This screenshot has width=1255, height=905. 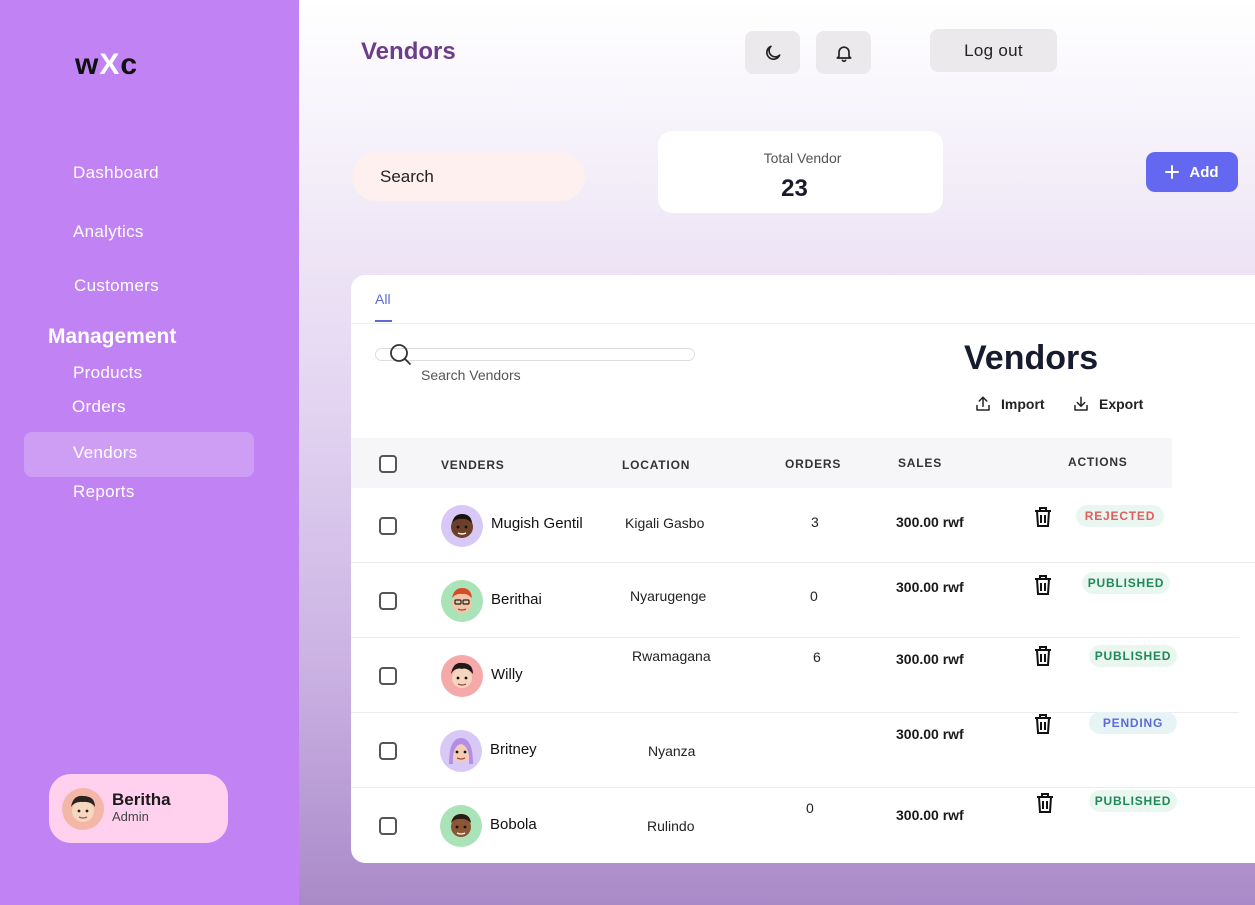 What do you see at coordinates (672, 751) in the screenshot?
I see `vendor-location: Nyanza` at bounding box center [672, 751].